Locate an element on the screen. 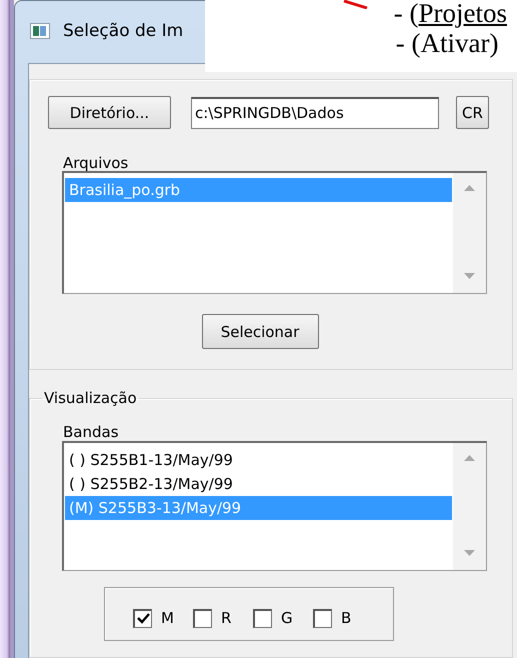 The image size is (517, 658). callout-text: - (Ativar) is located at coordinates (447, 43).